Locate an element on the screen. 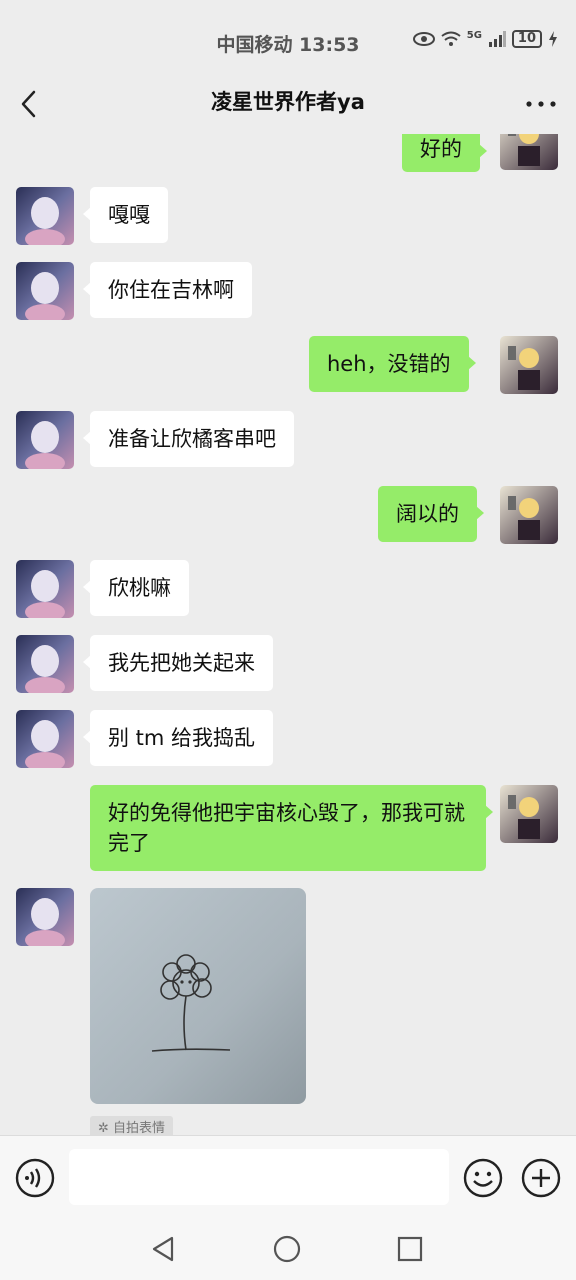 The image size is (576, 1280). wifi-icon is located at coordinates (451, 38).